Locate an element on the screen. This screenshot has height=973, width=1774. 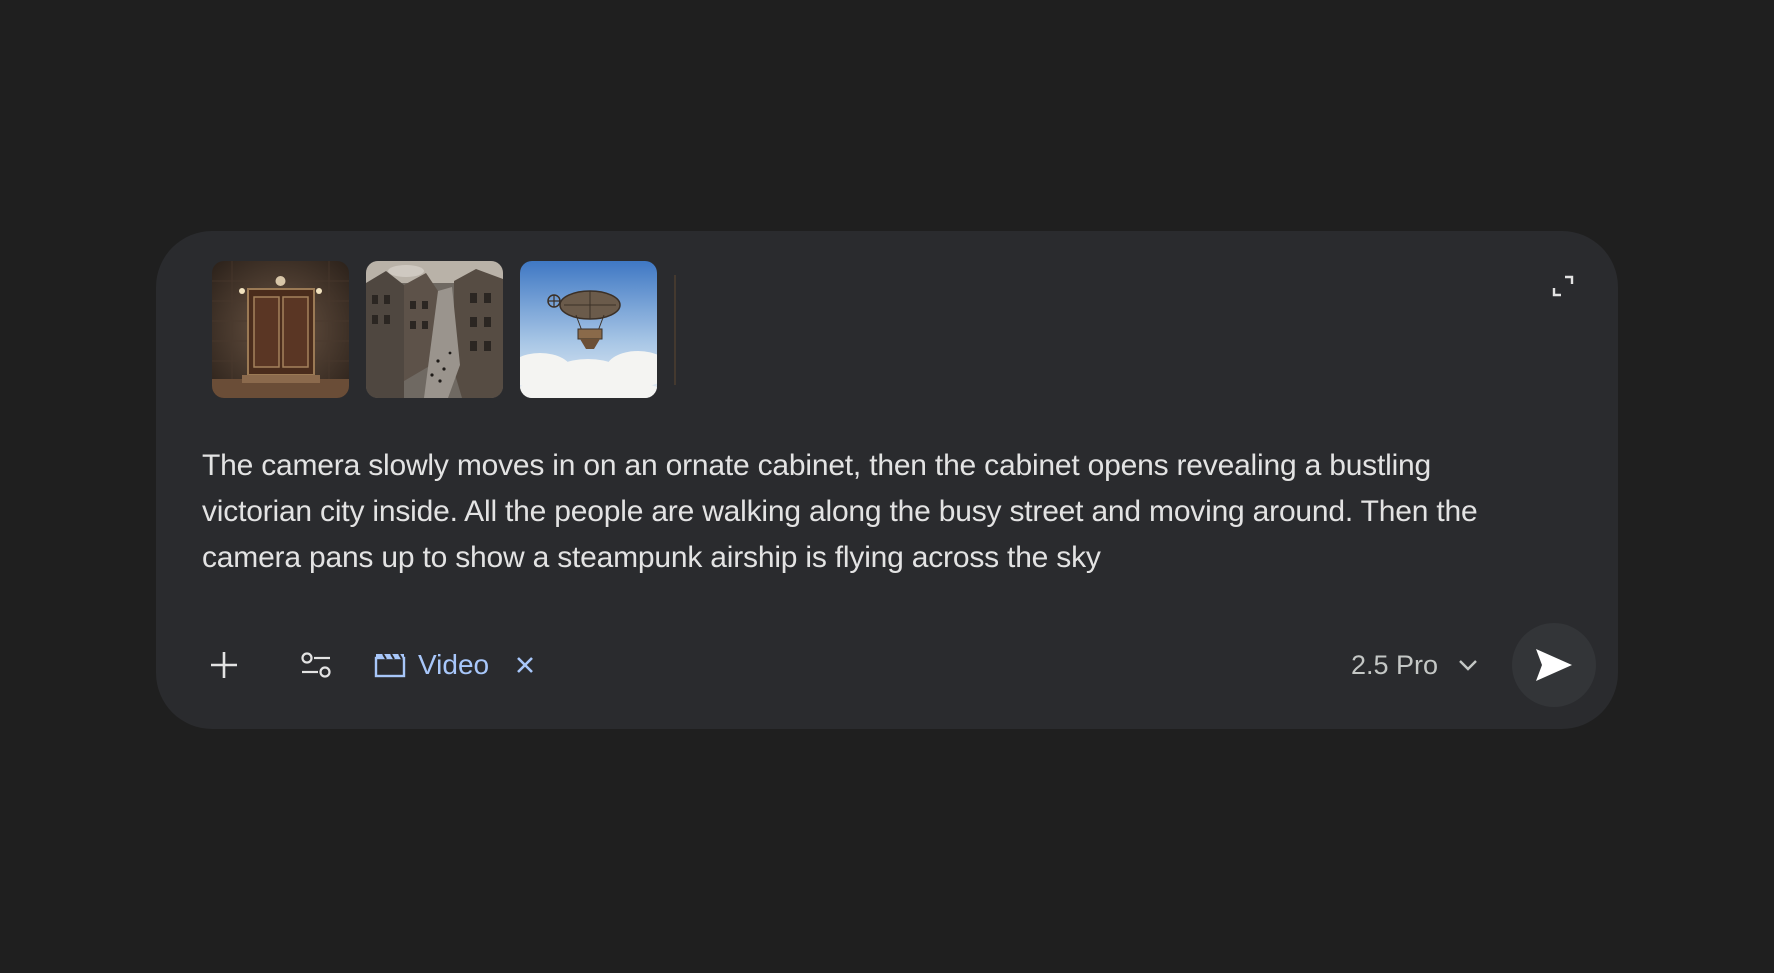
attachment-thumbnail-cabinet is located at coordinates (280, 329).